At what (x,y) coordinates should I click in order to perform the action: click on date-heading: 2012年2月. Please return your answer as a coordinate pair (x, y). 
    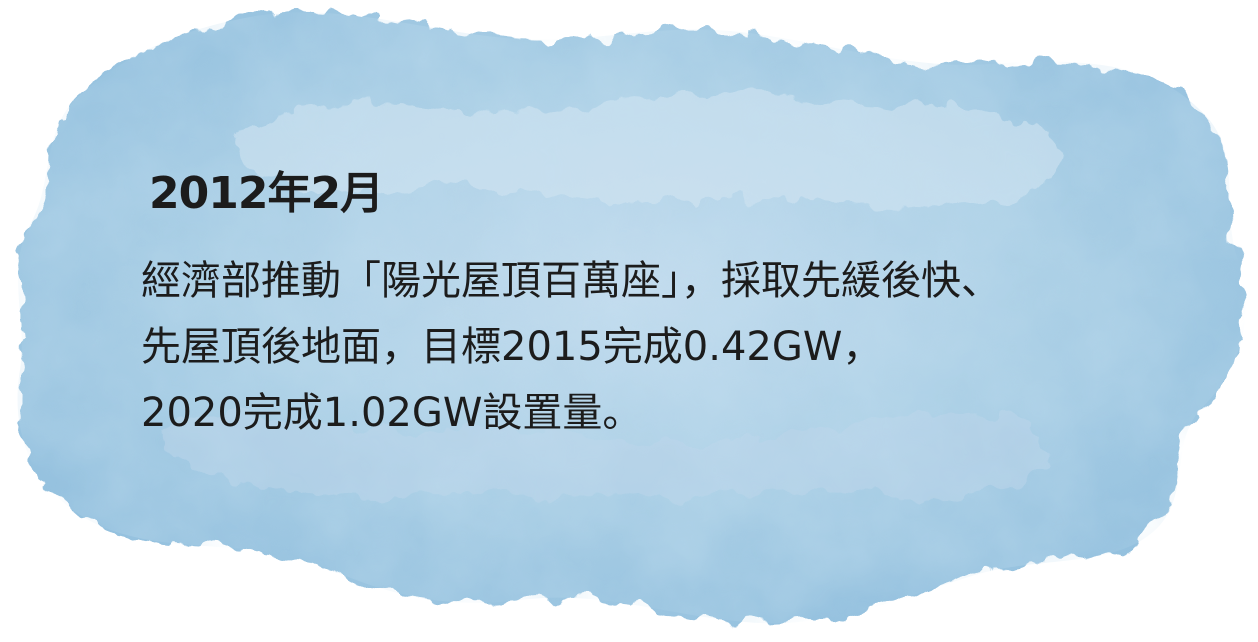
    Looking at the image, I should click on (266, 193).